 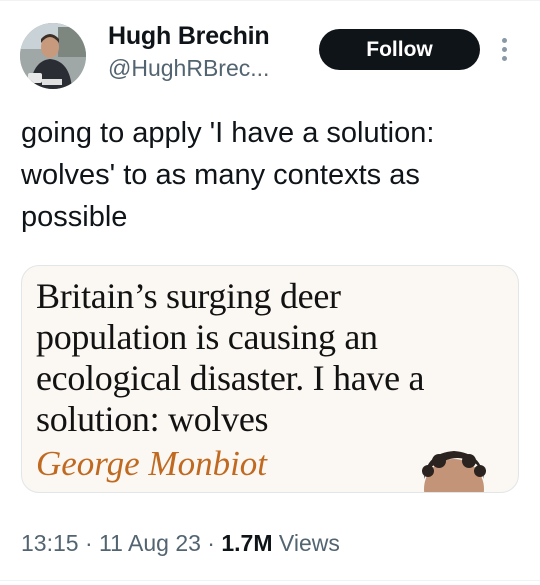 I want to click on tweet-date: 11 Aug 23, so click(x=150, y=543).